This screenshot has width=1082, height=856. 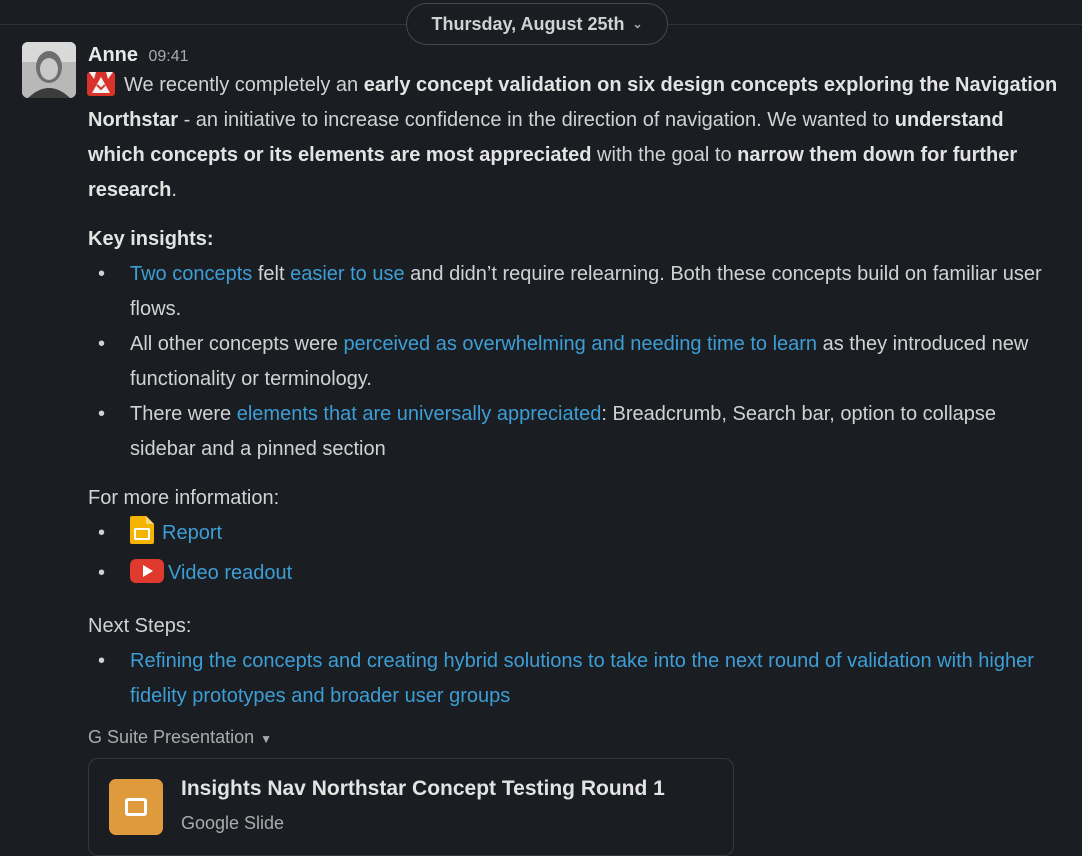 What do you see at coordinates (637, 24) in the screenshot?
I see `chevron-down-icon: ⌄` at bounding box center [637, 24].